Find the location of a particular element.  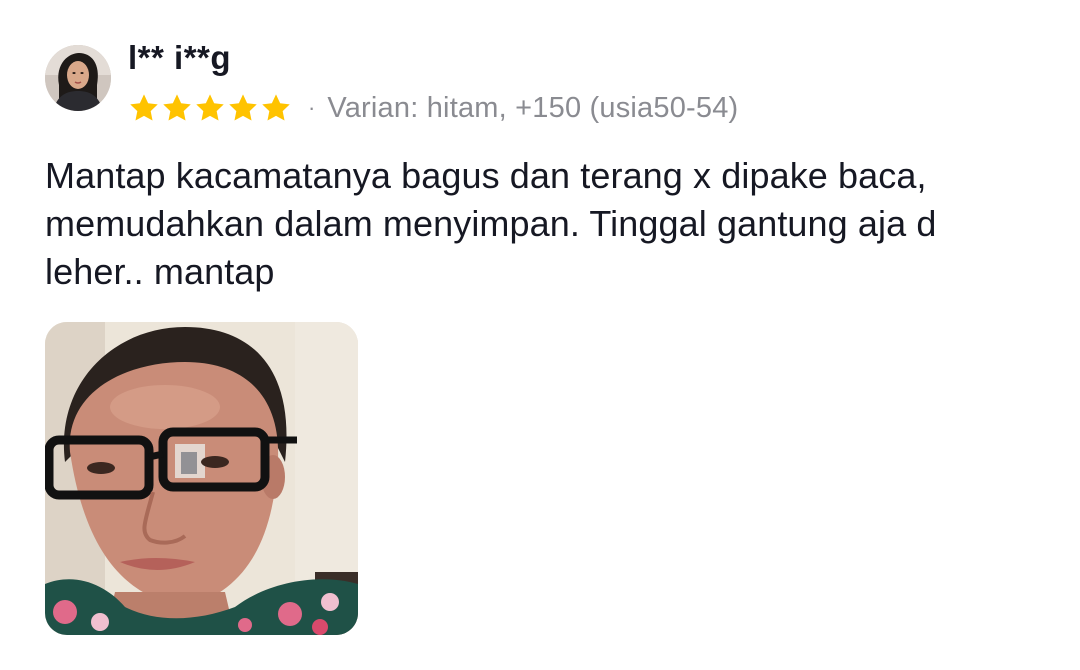

review-photo-image is located at coordinates (201, 478).